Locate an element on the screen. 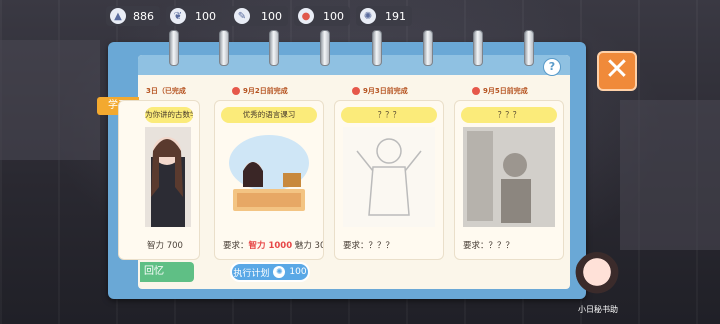 This screenshot has height=324, width=720. resource-cap-value: 886 is located at coordinates (143, 16).